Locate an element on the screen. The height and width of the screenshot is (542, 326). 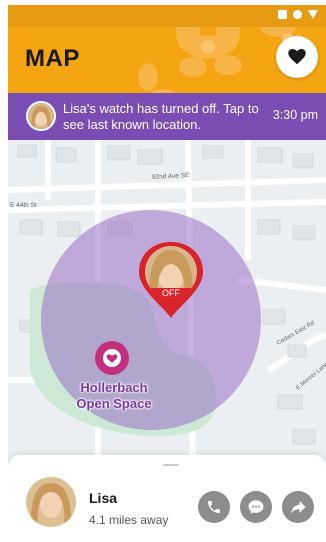
message-icon is located at coordinates (256, 507).